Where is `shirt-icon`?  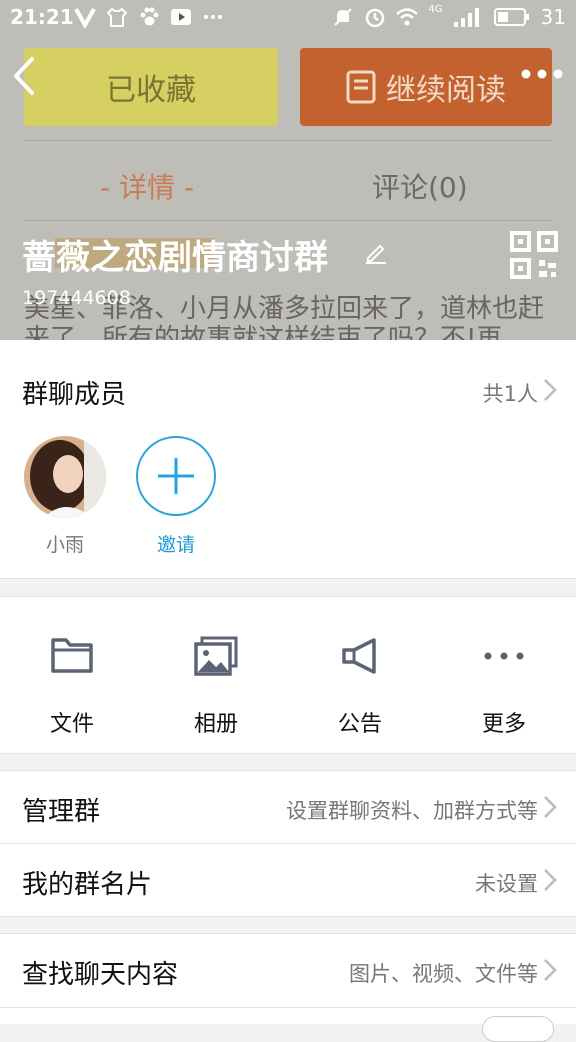 shirt-icon is located at coordinates (117, 17).